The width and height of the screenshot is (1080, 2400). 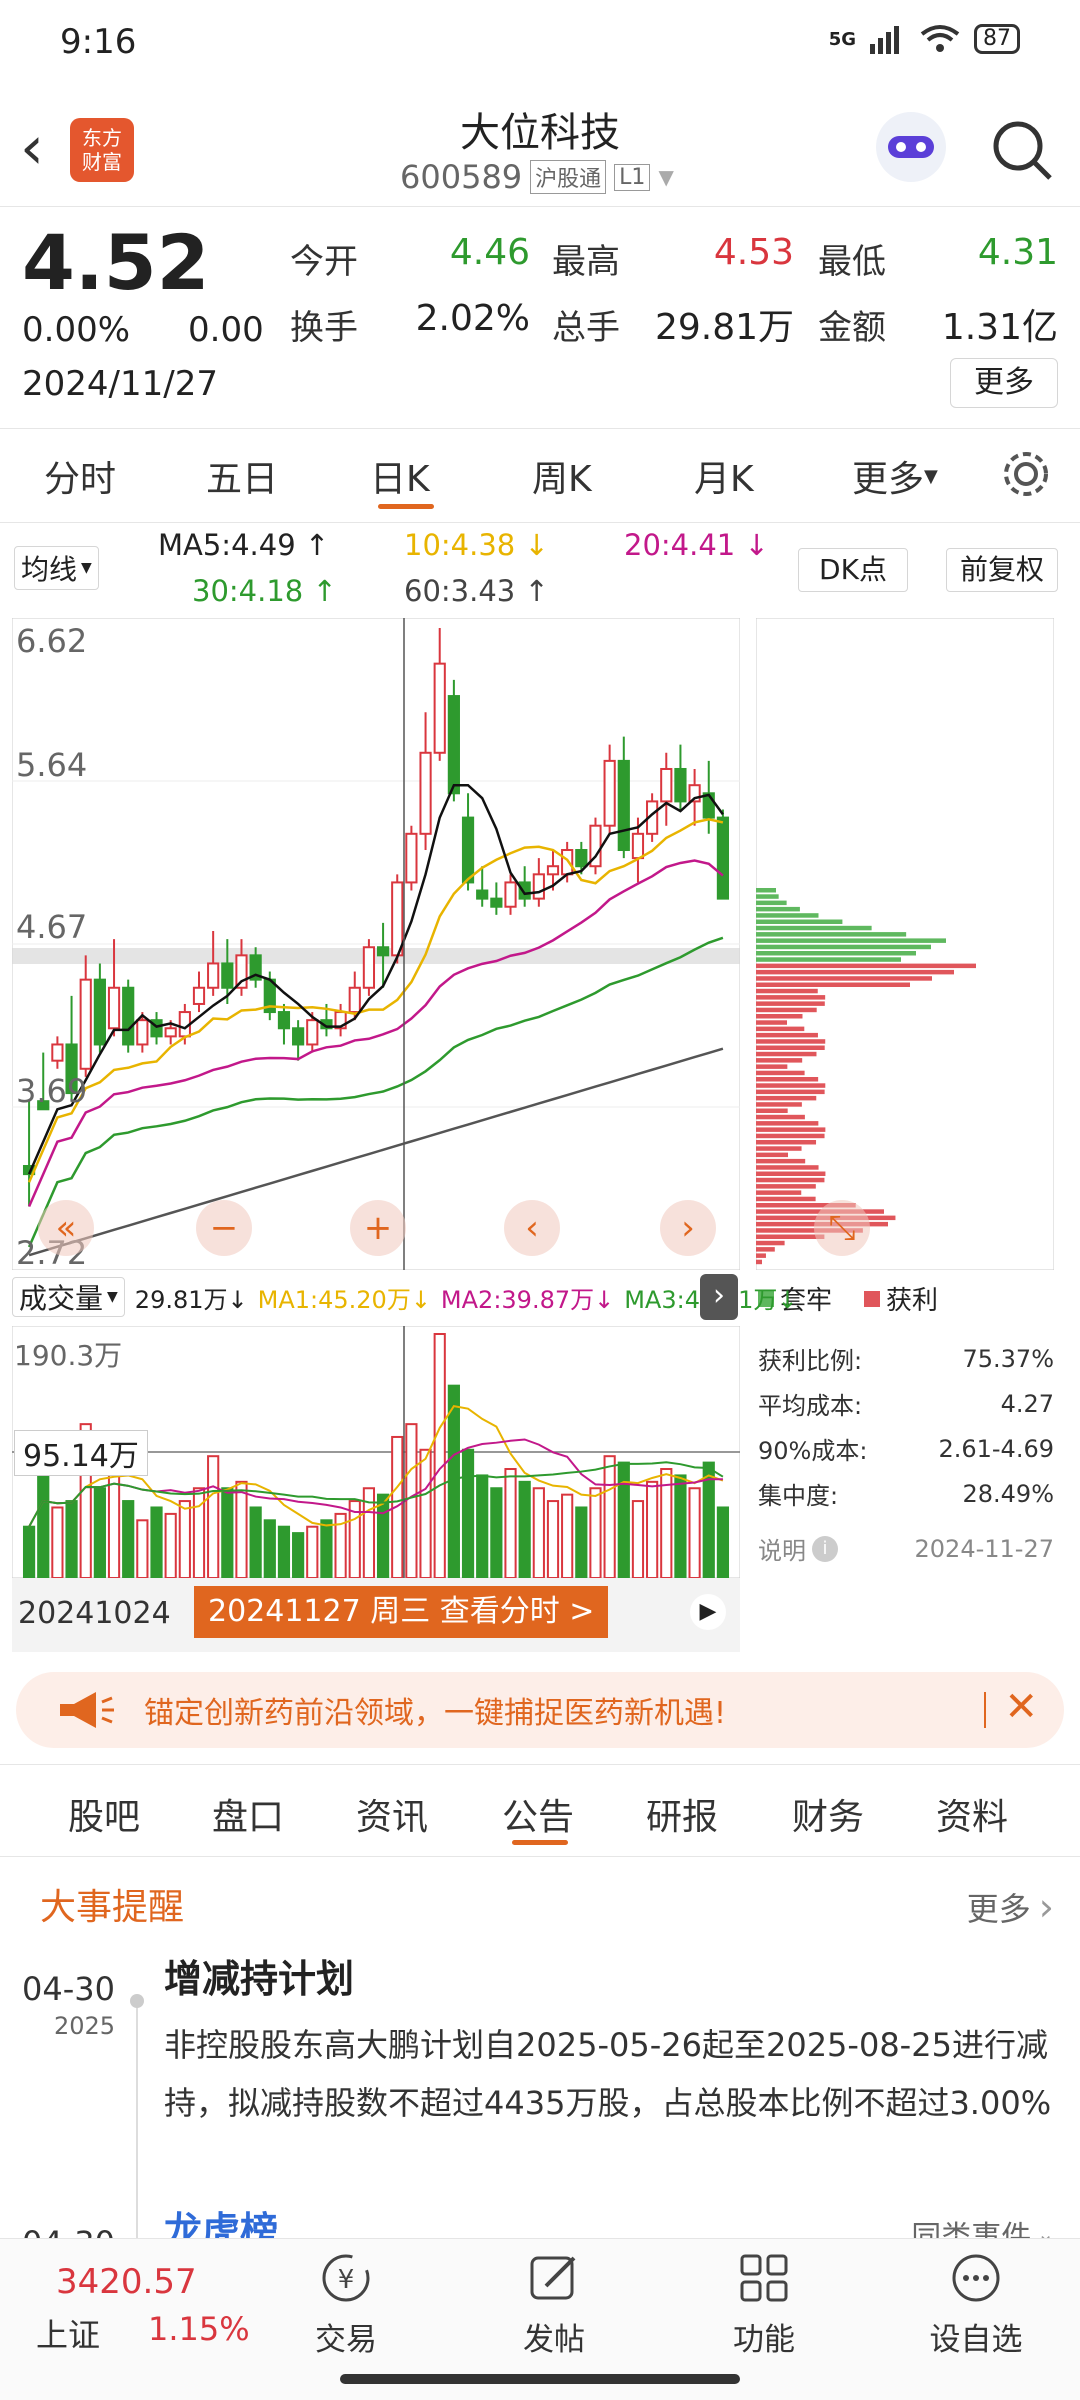 I want to click on tab-pankou: 盘口, so click(x=248, y=1814).